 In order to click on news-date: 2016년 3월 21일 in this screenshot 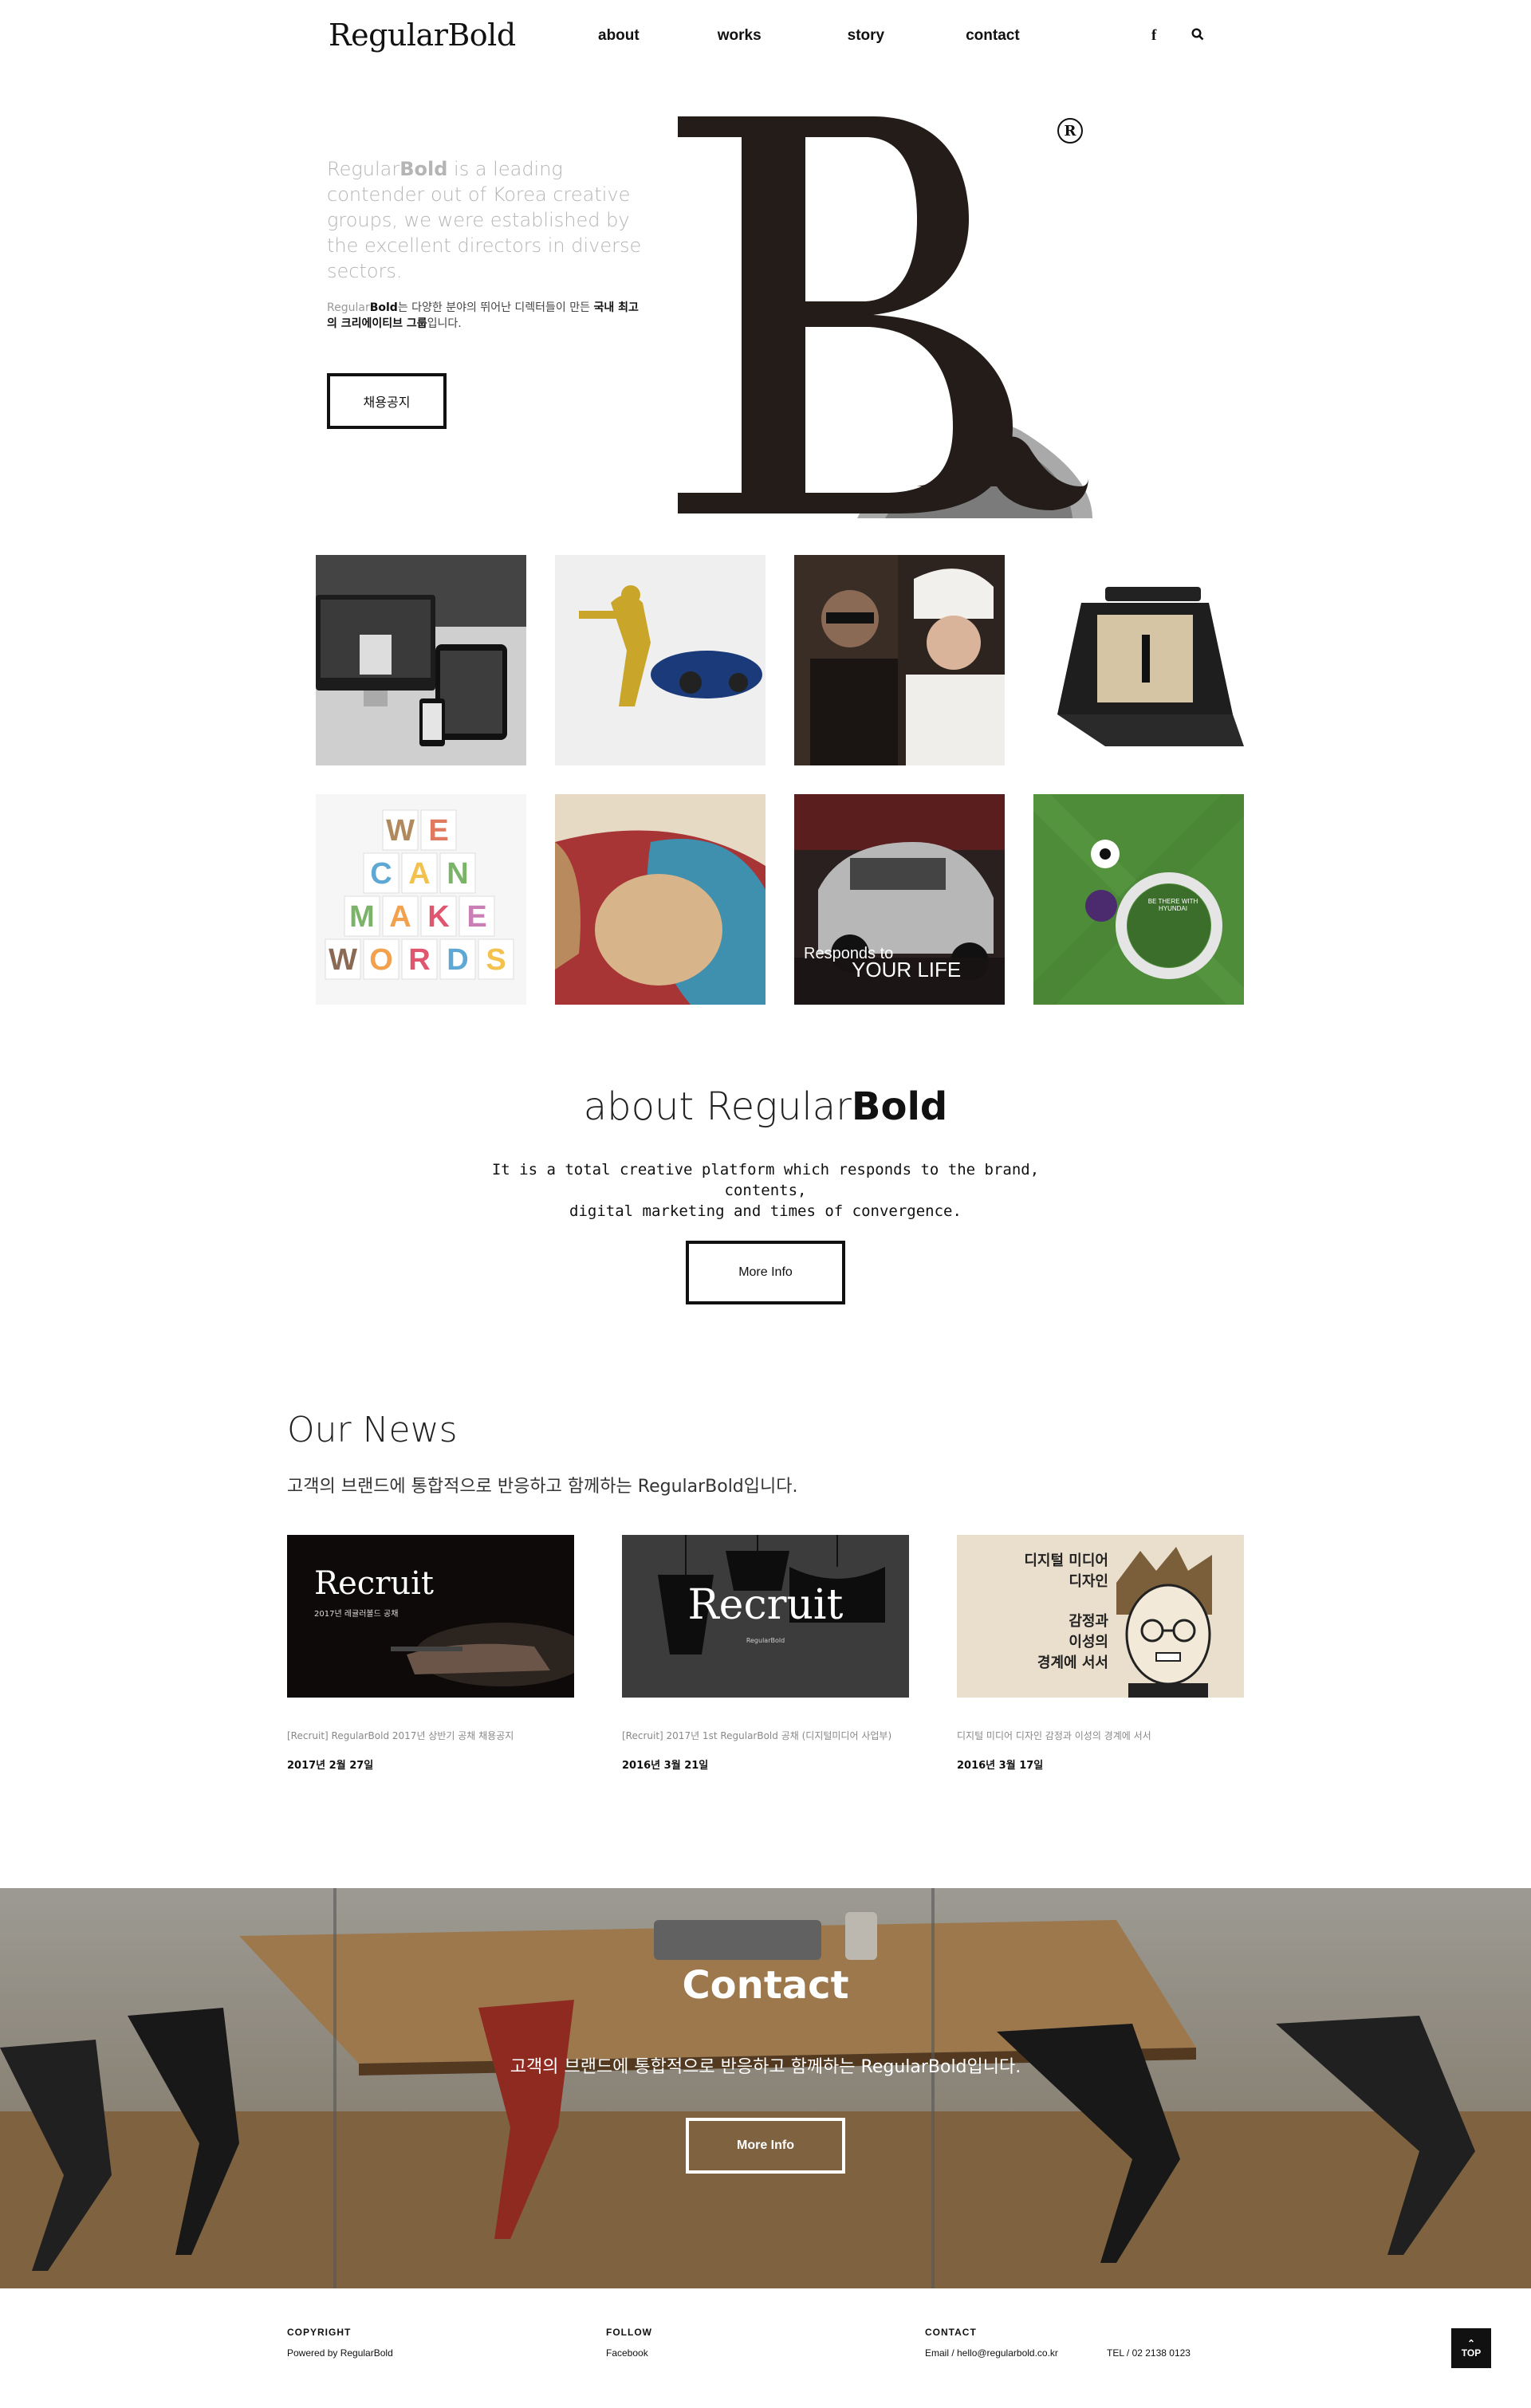, I will do `click(665, 1766)`.